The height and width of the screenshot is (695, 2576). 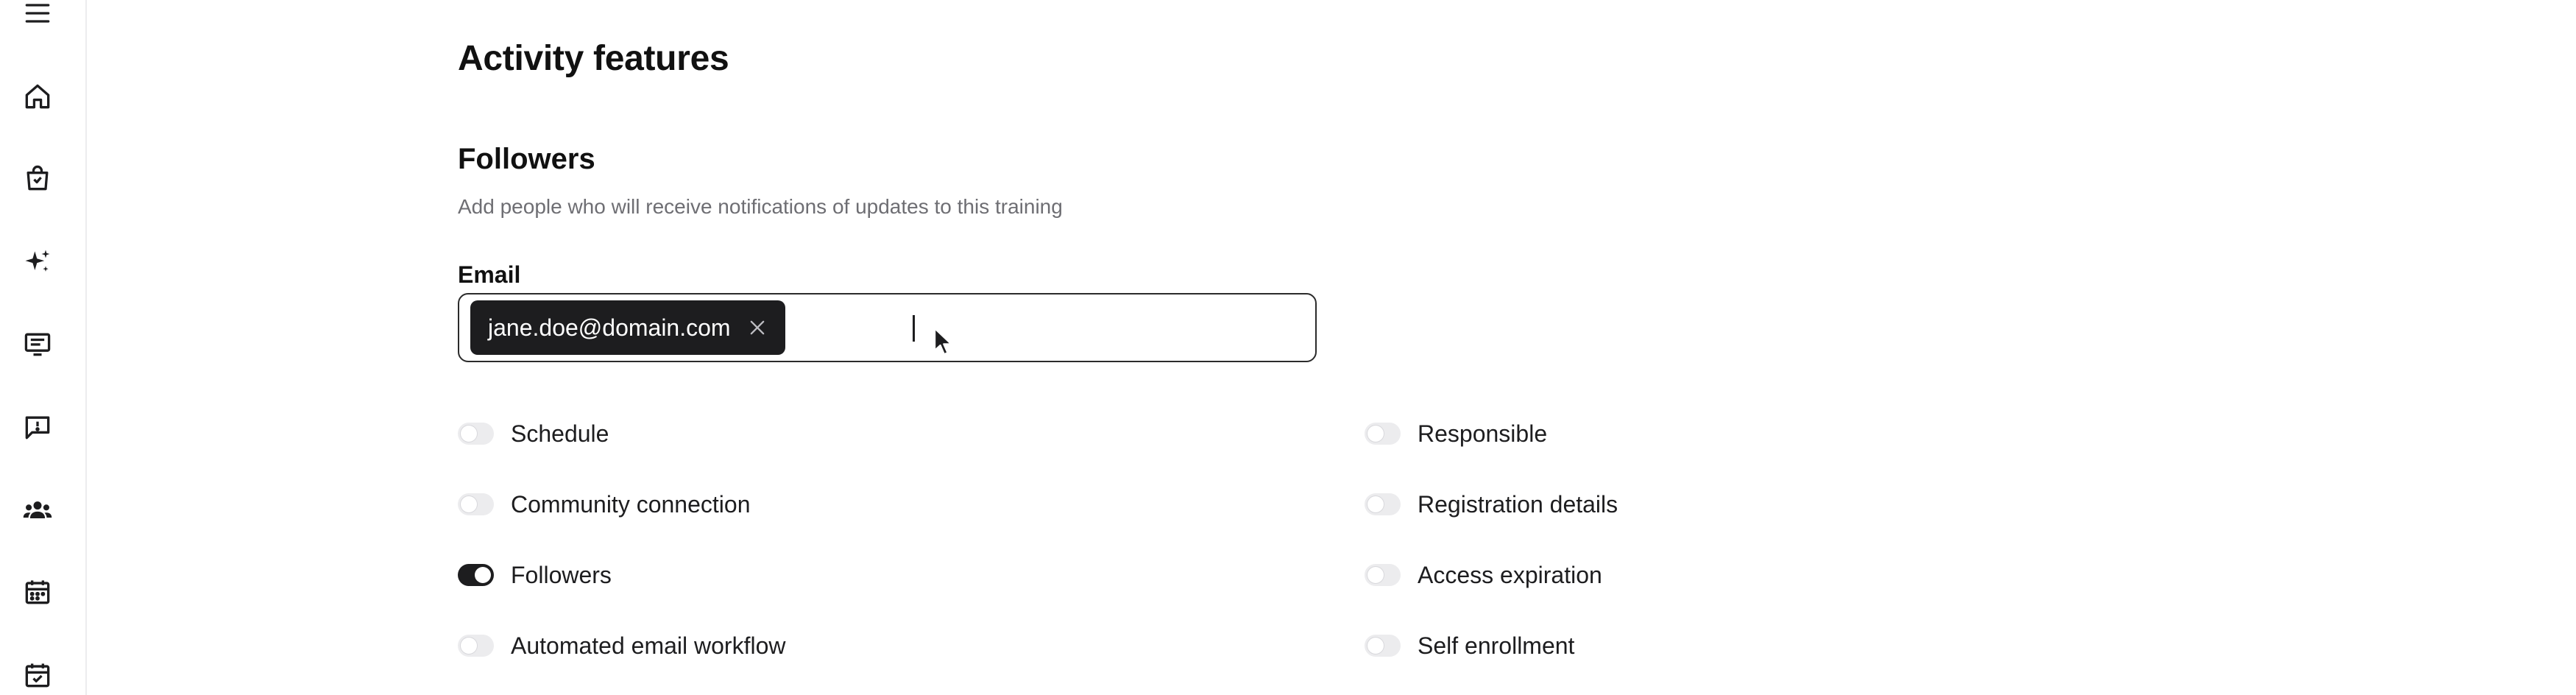 I want to click on calendar-icon, so click(x=37, y=592).